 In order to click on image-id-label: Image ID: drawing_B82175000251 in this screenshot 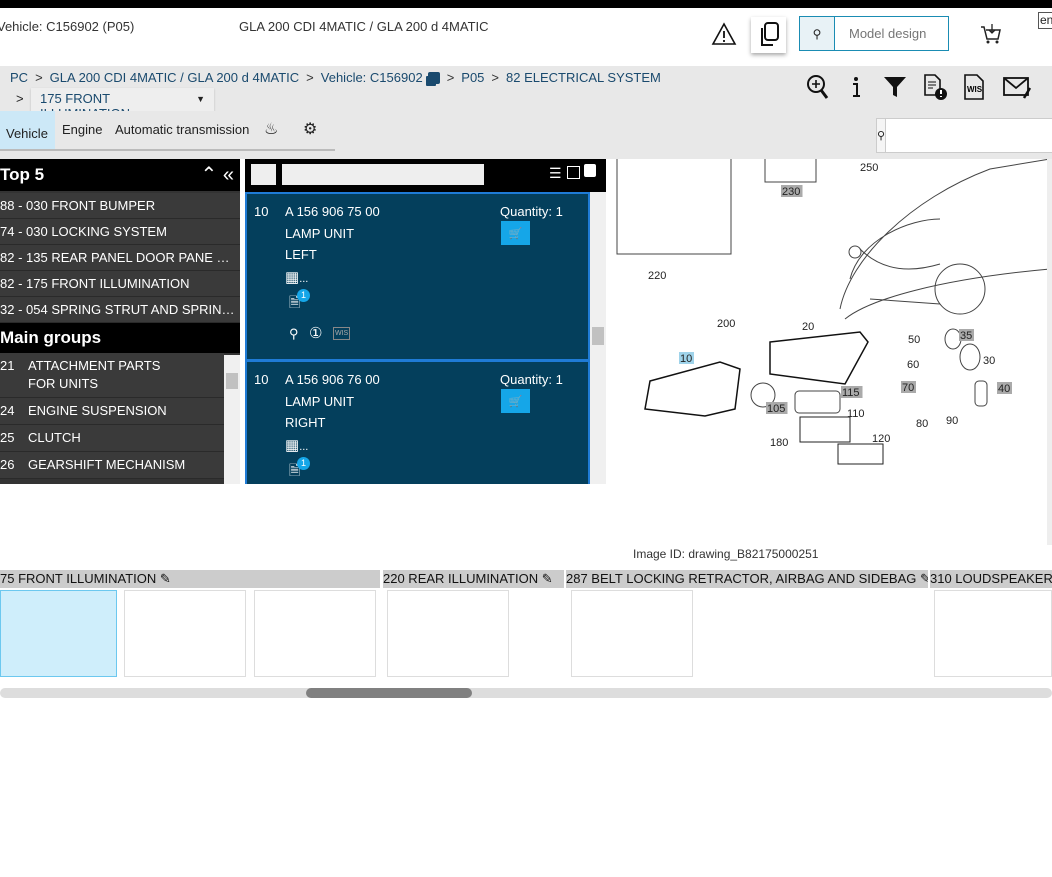, I will do `click(726, 554)`.